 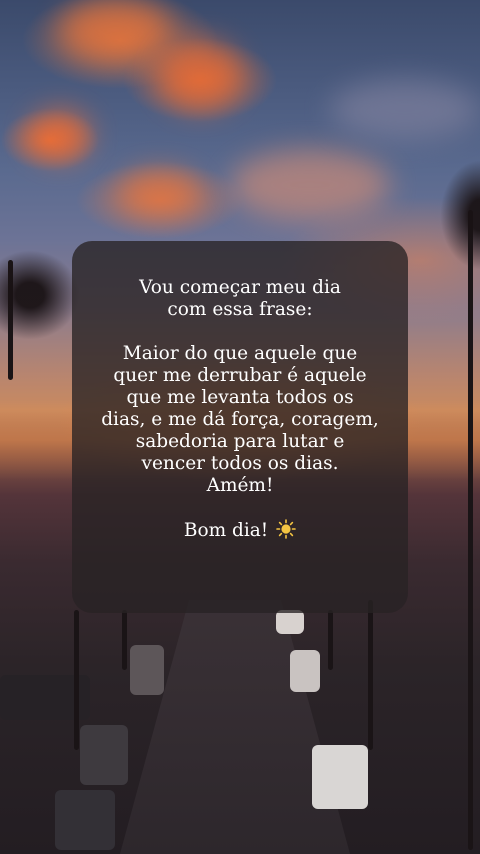 I want to click on intro-line: Vou começar meu dia, so click(x=240, y=287).